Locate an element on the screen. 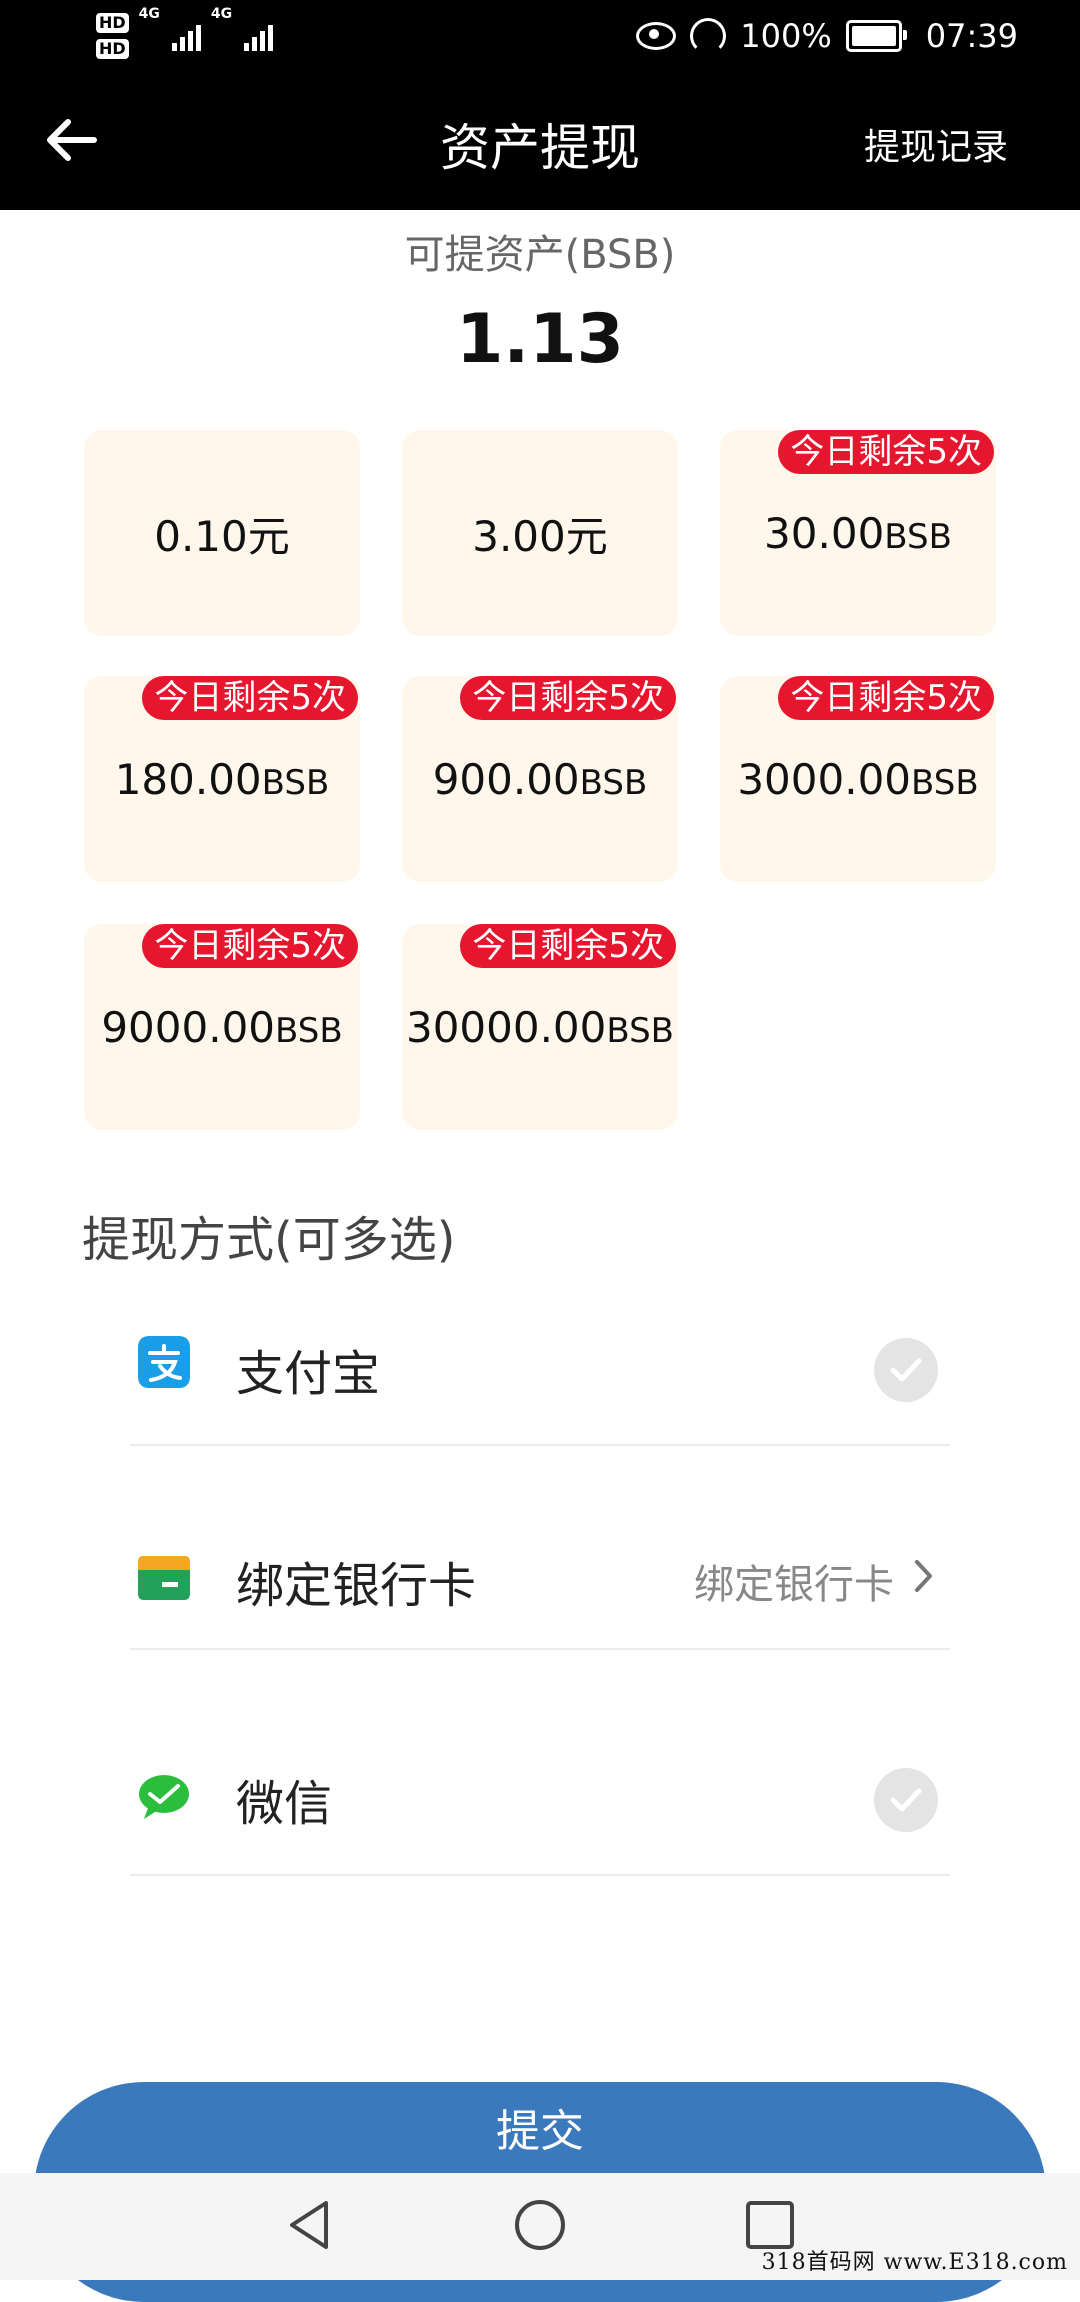 This screenshot has height=2302, width=1080. amount-option: 今日剩余5次 30000.00BSB is located at coordinates (540, 1027).